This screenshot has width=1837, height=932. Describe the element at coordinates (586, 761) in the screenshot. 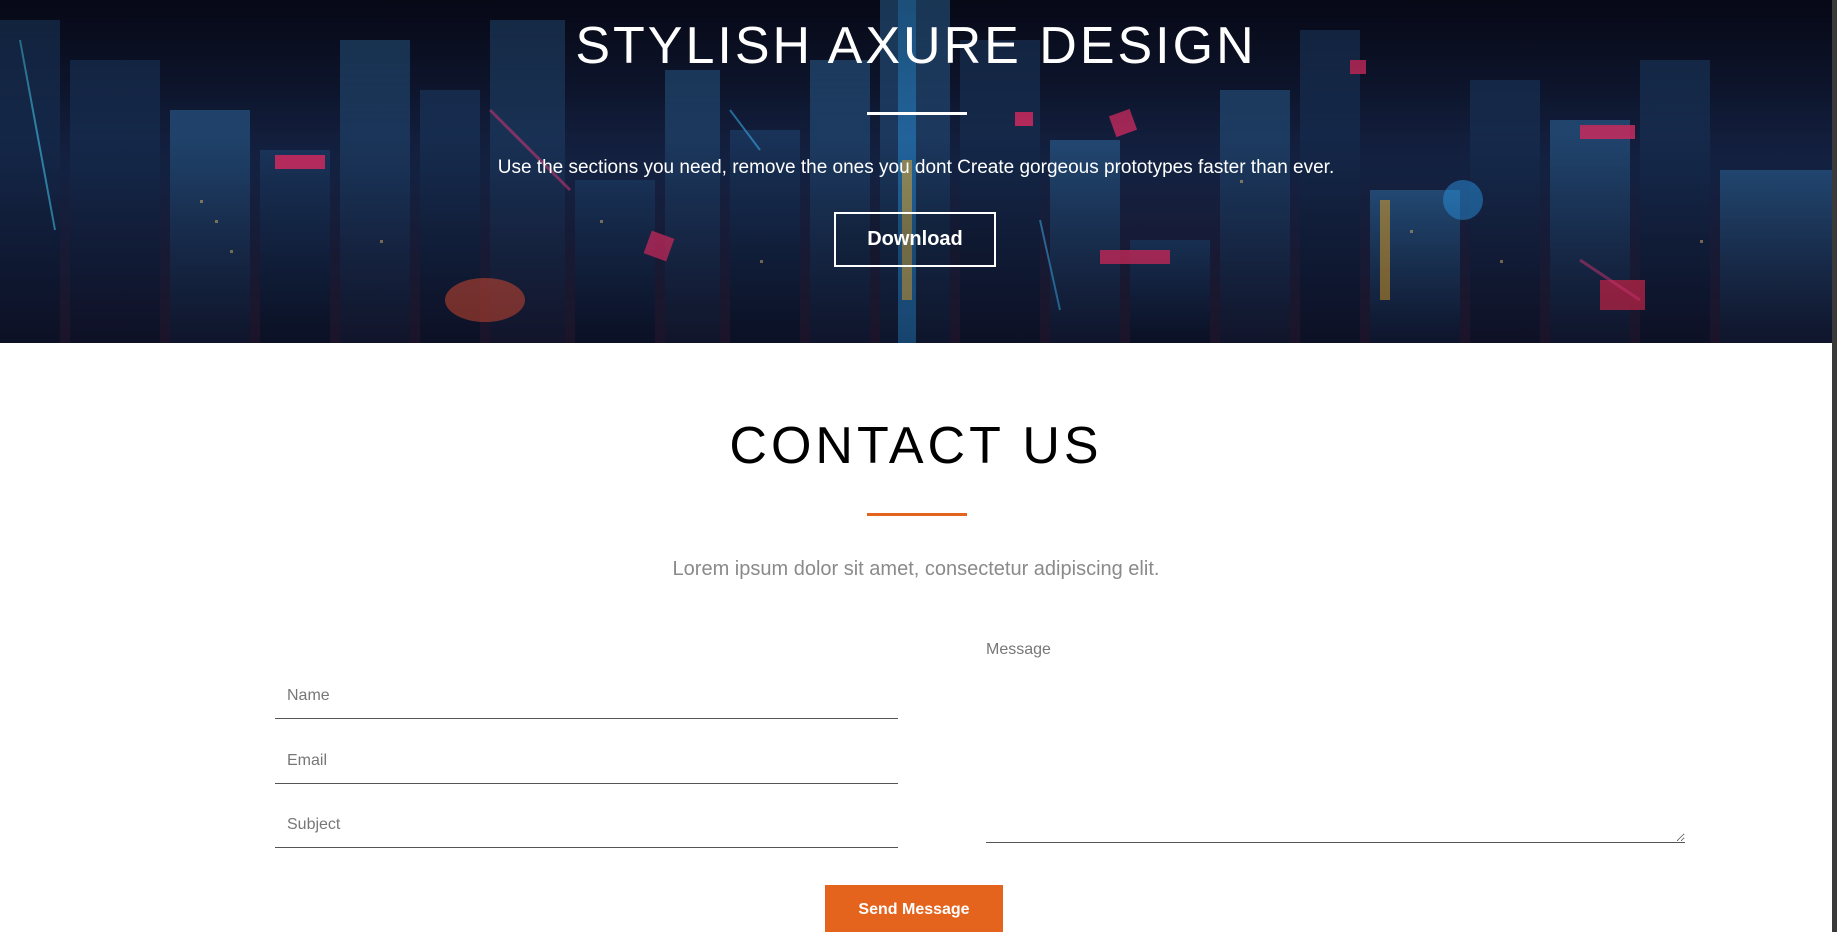

I see `email-input` at that location.